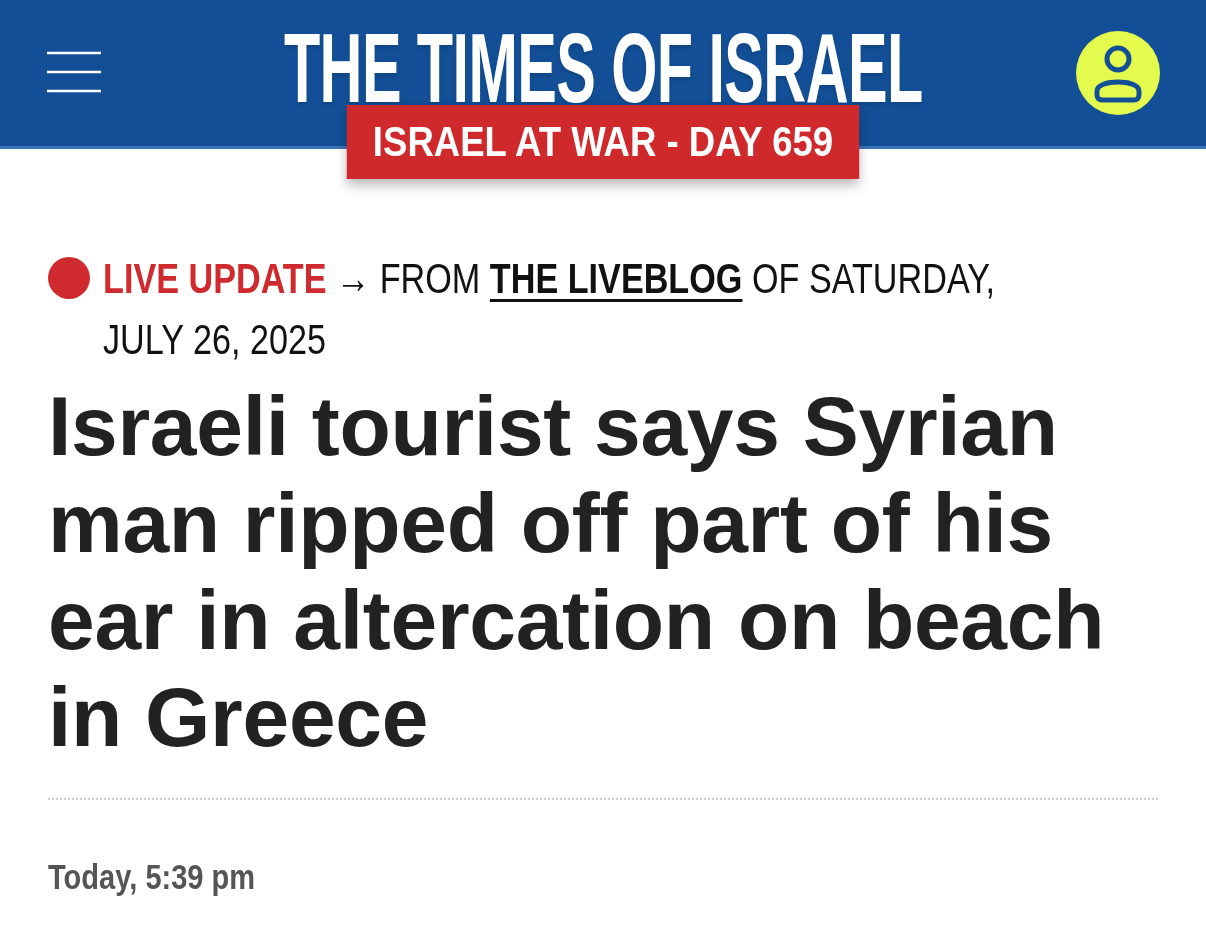  What do you see at coordinates (152, 877) in the screenshot?
I see `timestamp: Today, 5:39 pm` at bounding box center [152, 877].